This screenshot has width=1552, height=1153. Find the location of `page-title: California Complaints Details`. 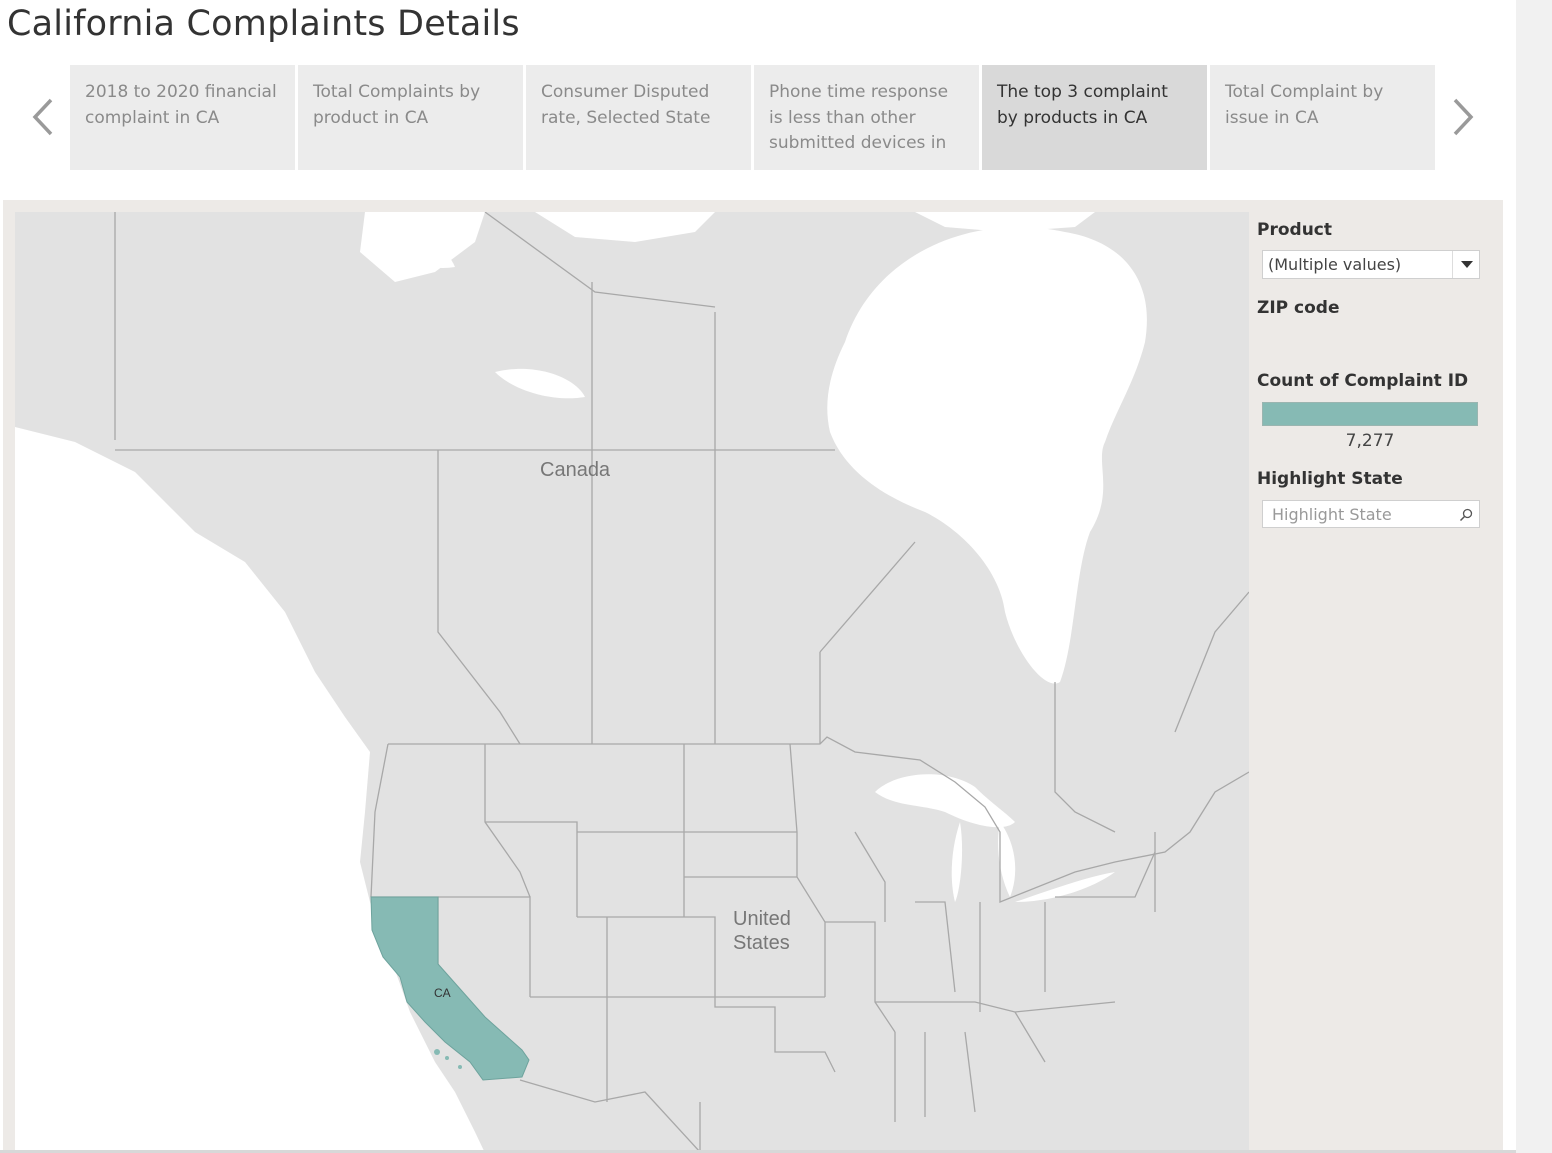

page-title: California Complaints Details is located at coordinates (263, 24).